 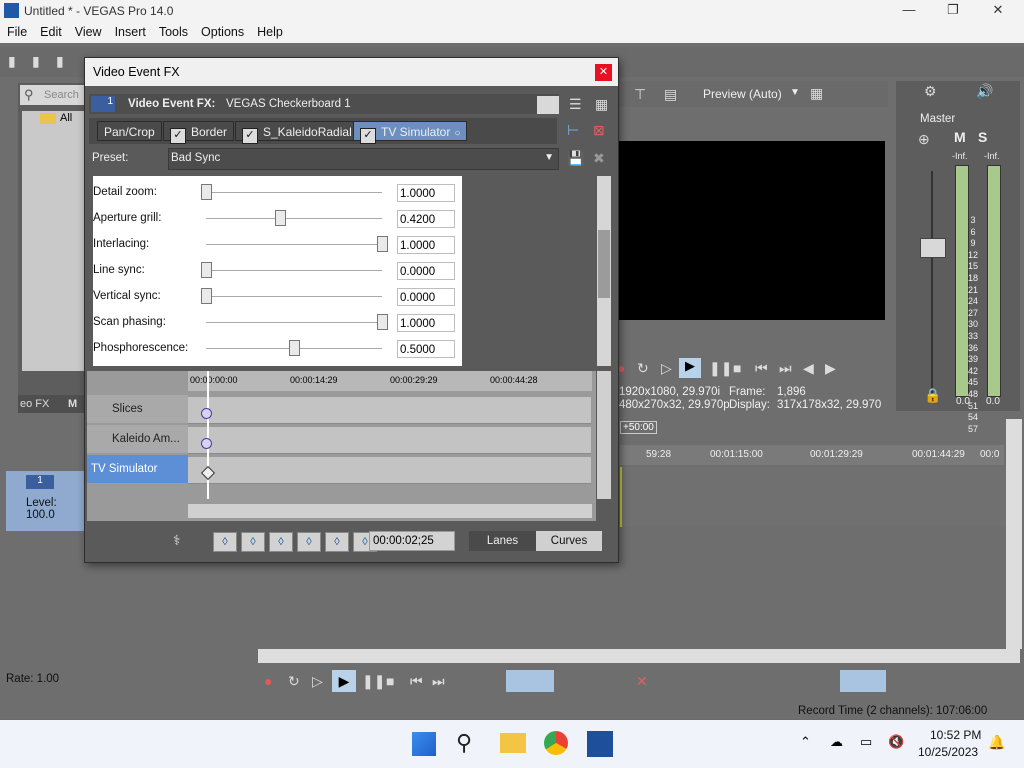 What do you see at coordinates (281, 542) in the screenshot?
I see `next-keyframe-icon: ◊` at bounding box center [281, 542].